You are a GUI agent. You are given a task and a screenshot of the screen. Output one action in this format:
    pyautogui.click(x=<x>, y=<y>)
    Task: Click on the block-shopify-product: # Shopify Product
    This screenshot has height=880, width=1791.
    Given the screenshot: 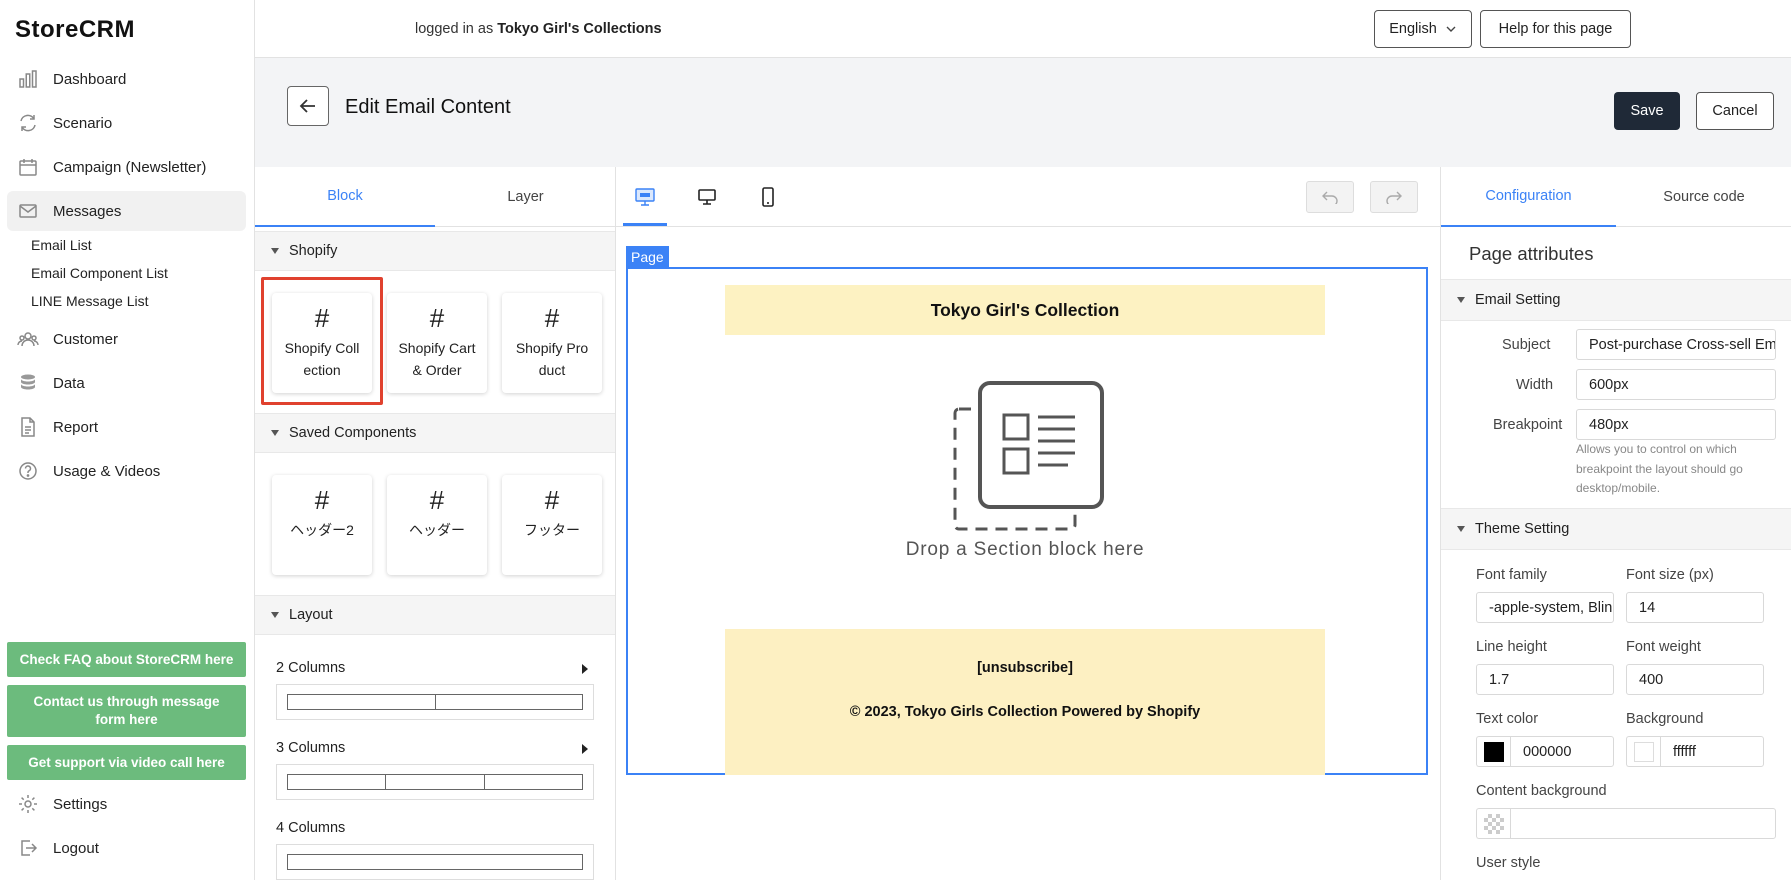 What is the action you would take?
    pyautogui.click(x=552, y=343)
    